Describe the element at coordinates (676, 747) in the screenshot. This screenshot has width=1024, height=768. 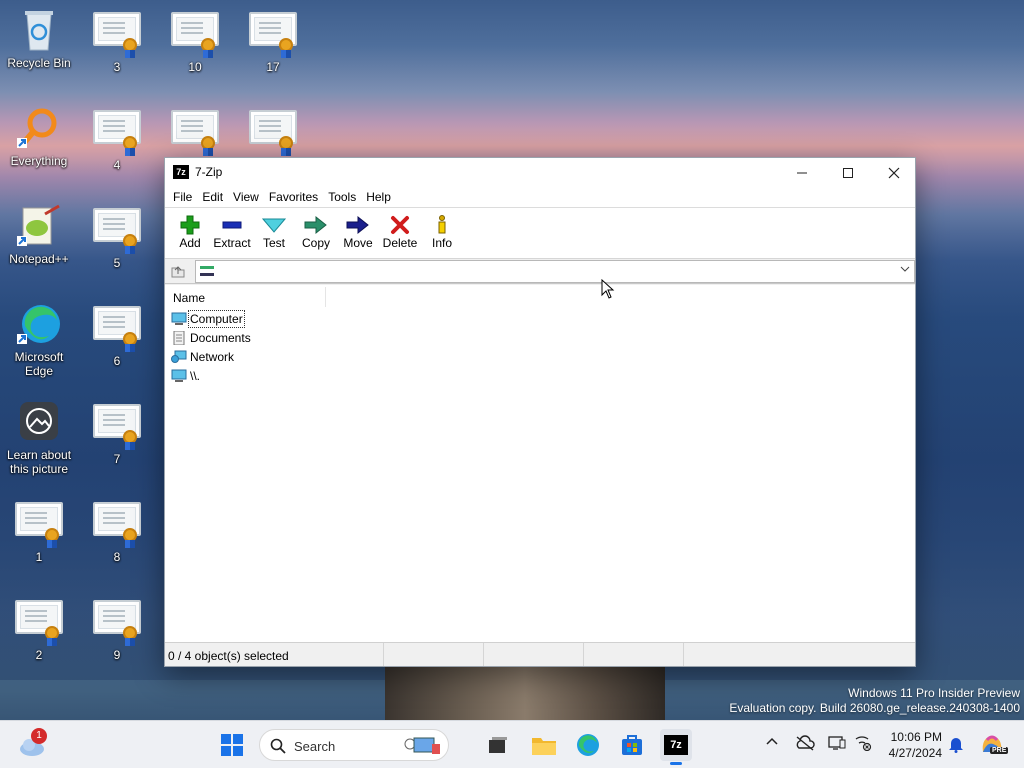
I see `sevenzip-taskbar-button: 7z` at that location.